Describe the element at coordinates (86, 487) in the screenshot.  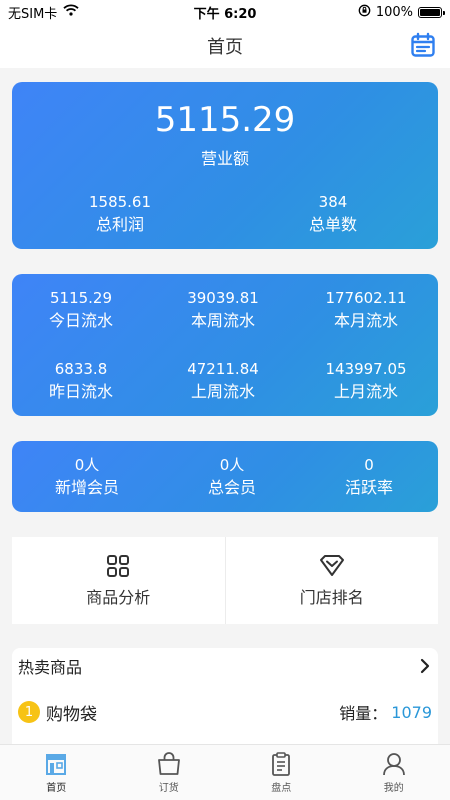
I see `member-label: 新增会员` at that location.